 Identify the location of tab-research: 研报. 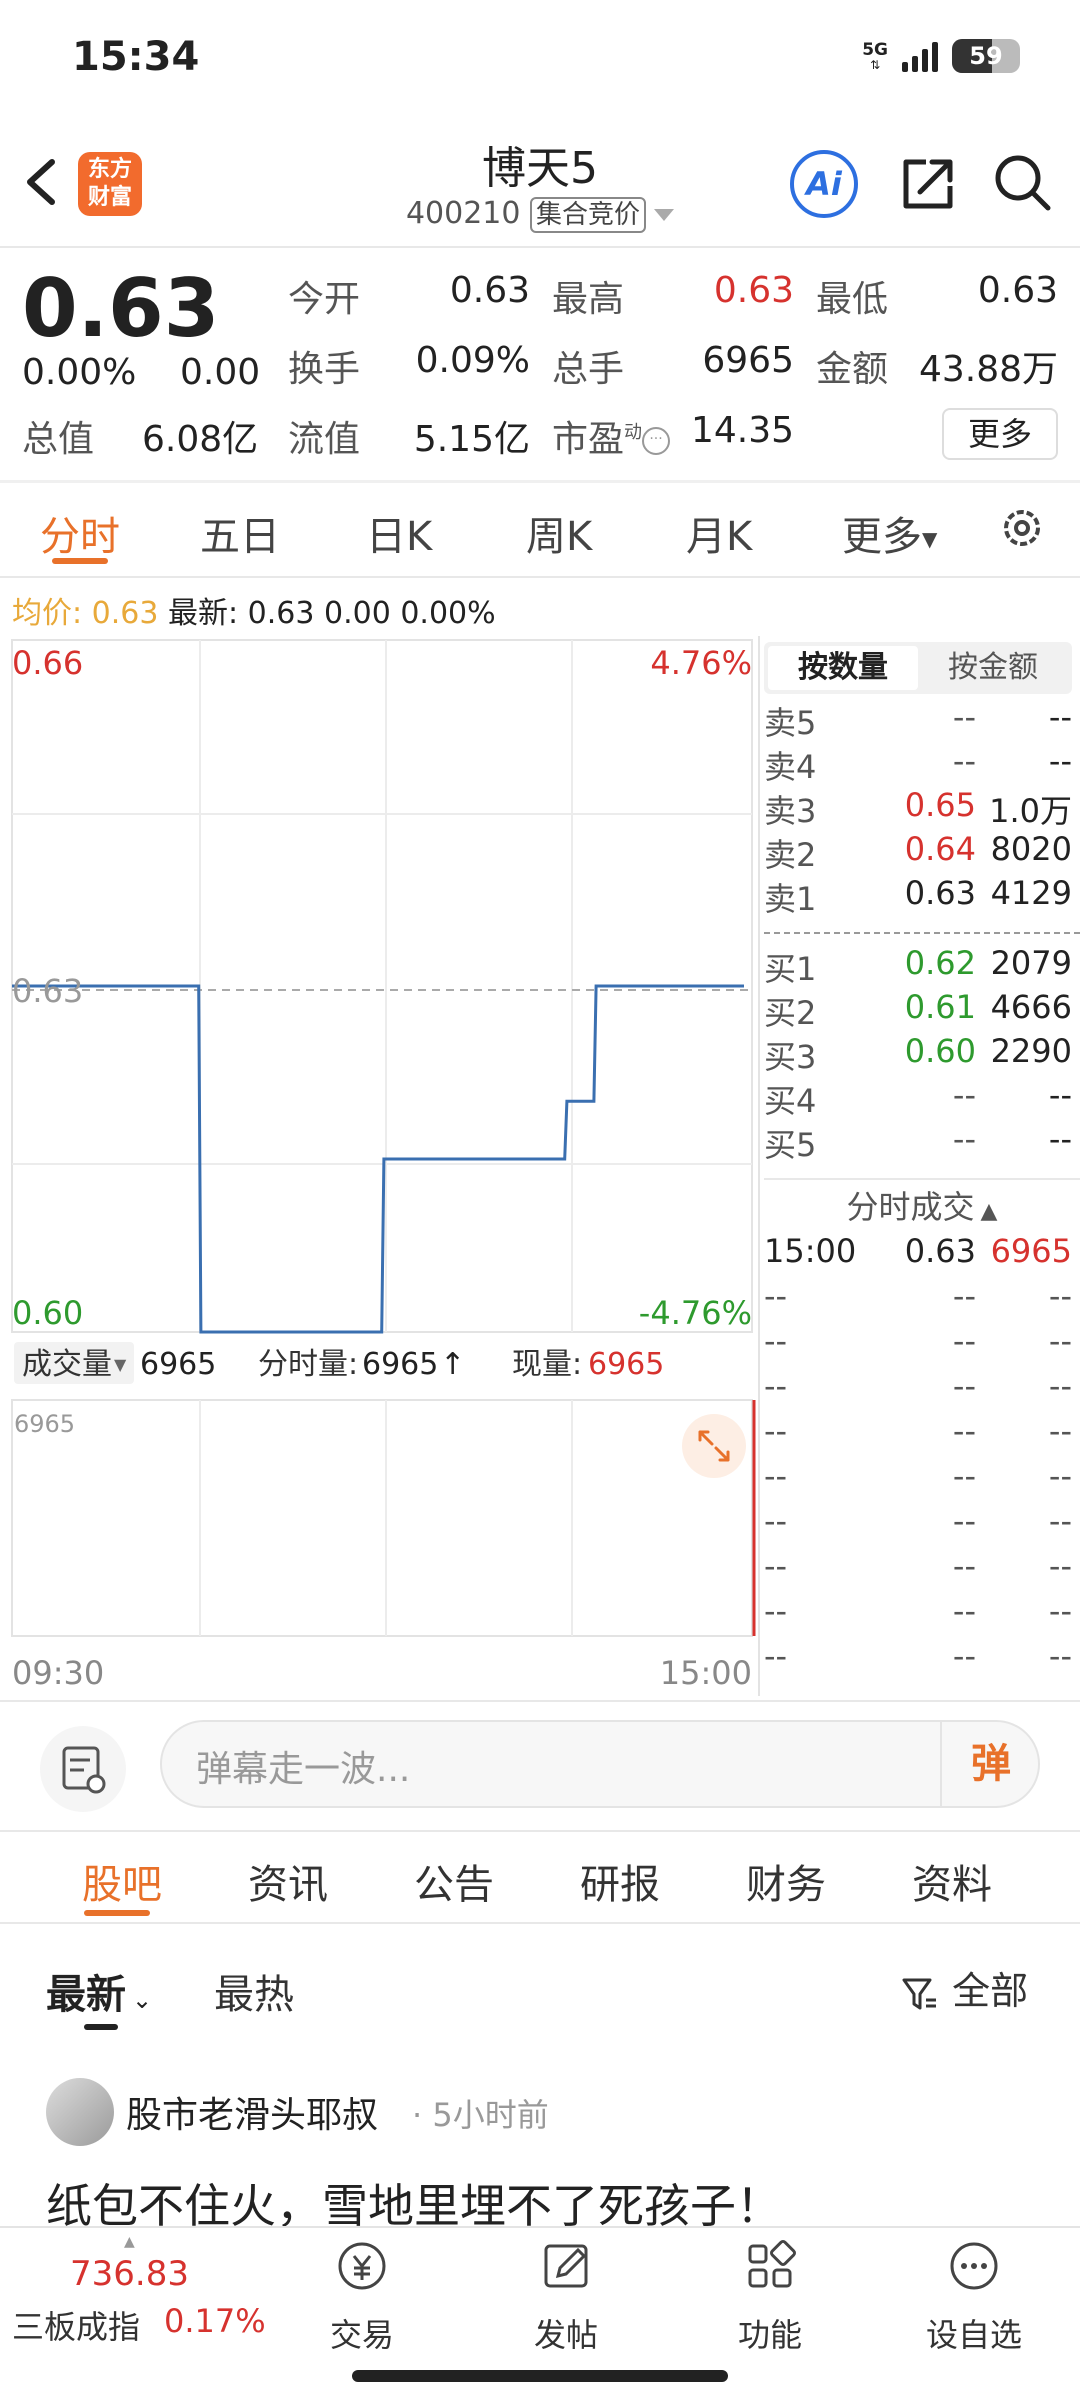
(620, 1881).